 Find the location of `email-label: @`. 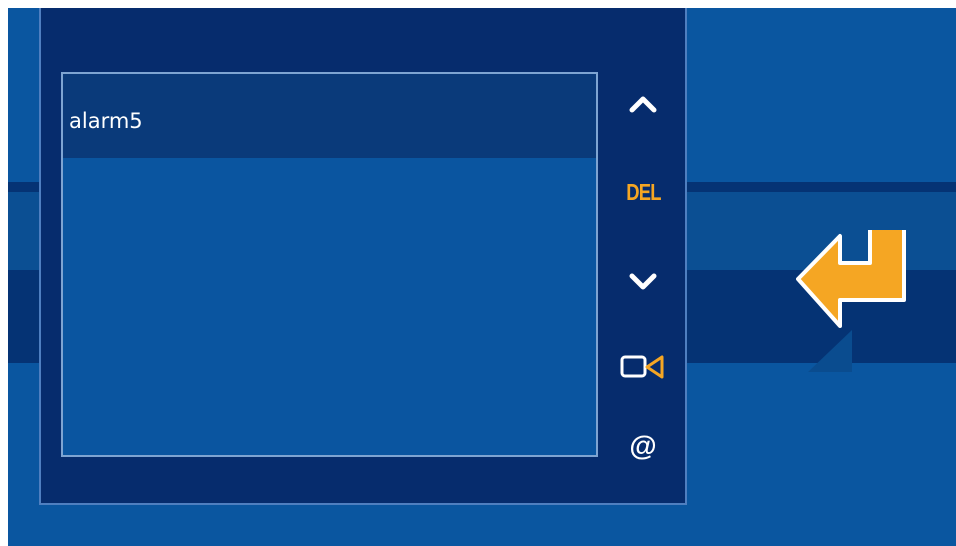

email-label: @ is located at coordinates (643, 445).